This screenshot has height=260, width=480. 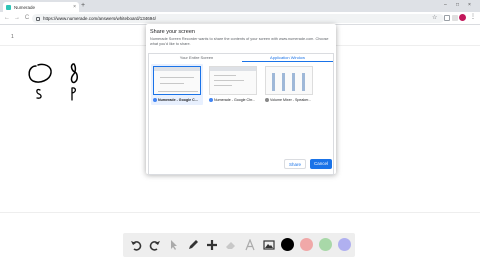 I want to click on pen-icon, so click(x=193, y=245).